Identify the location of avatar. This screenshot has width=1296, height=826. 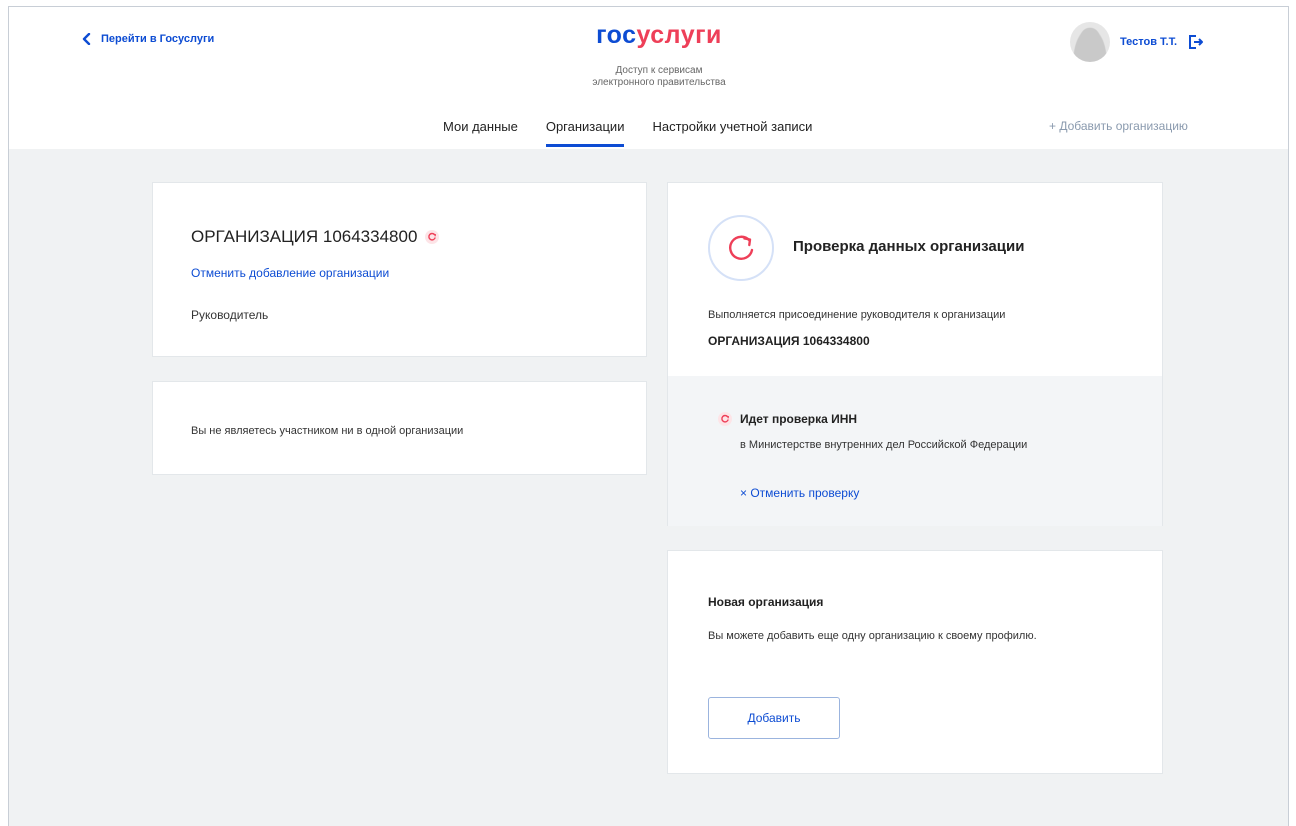
(1090, 42).